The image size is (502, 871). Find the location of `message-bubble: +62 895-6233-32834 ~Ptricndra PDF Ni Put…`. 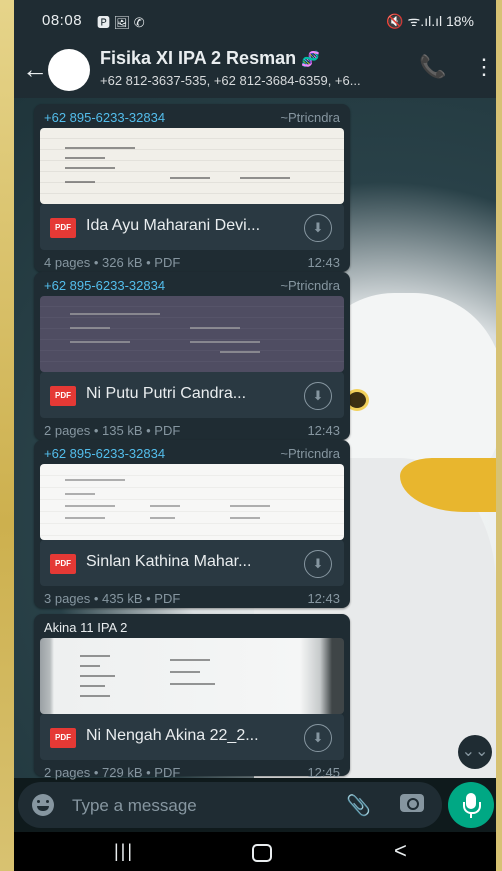

message-bubble: +62 895-6233-32834 ~Ptricndra PDF Ni Put… is located at coordinates (192, 356).